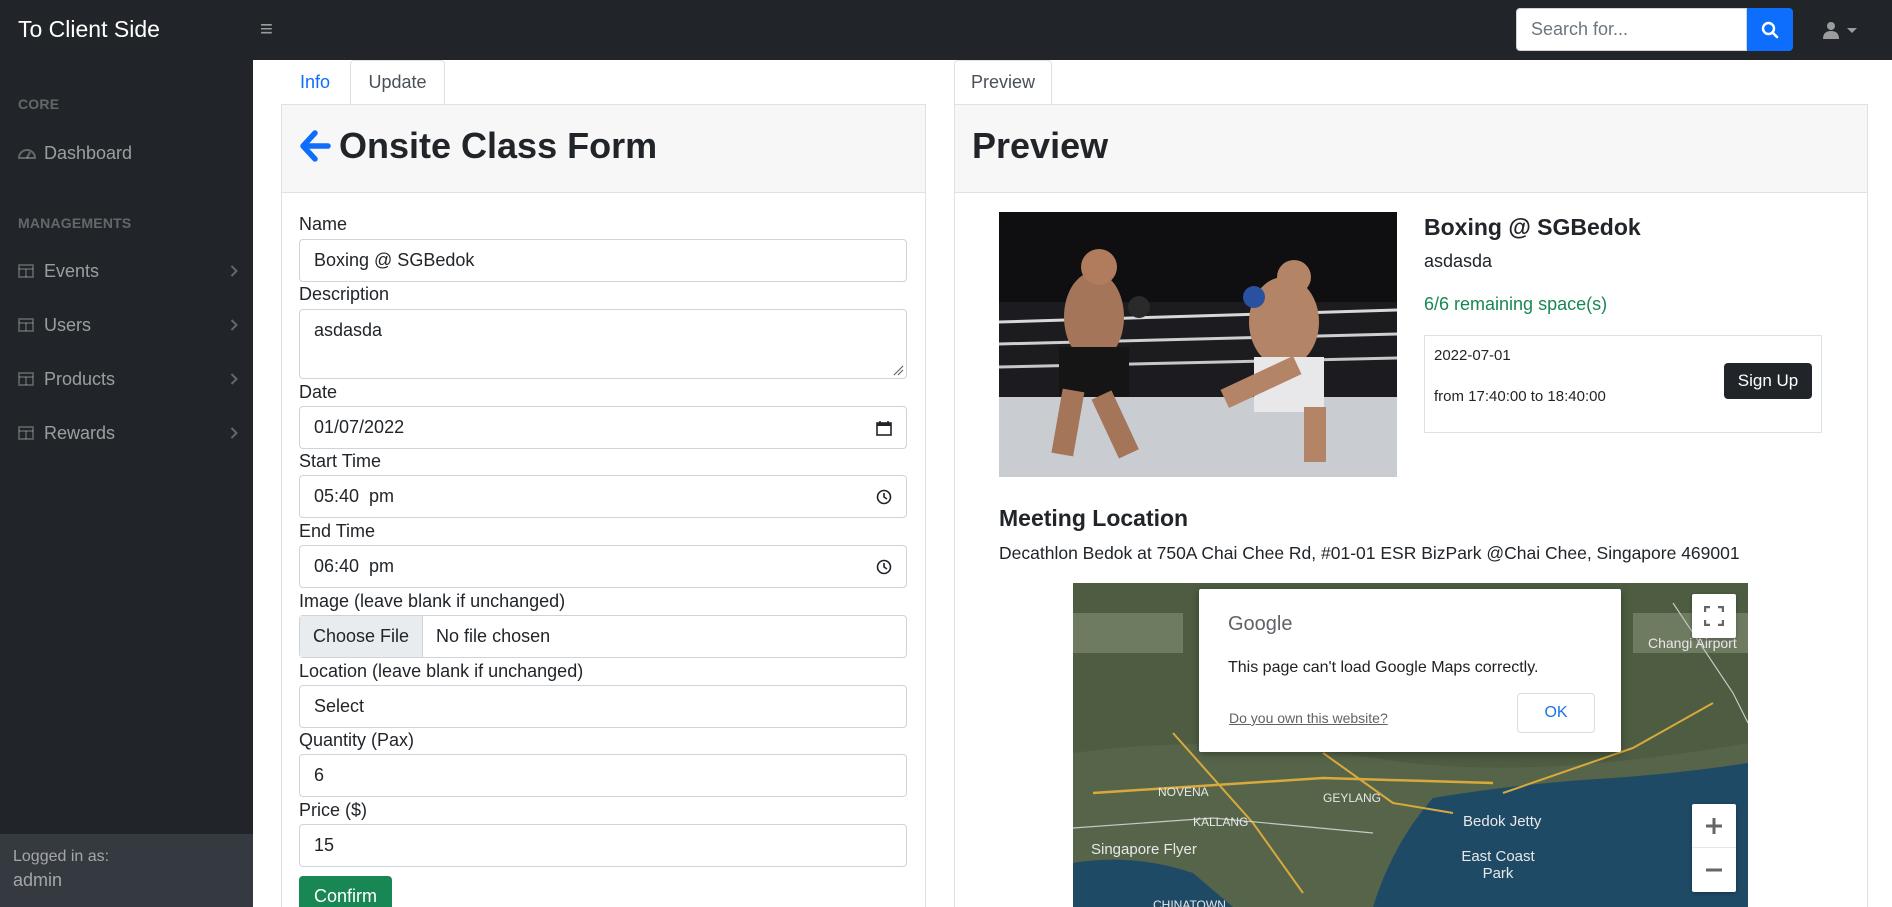  What do you see at coordinates (31, 153) in the screenshot?
I see `dashboard-icon` at bounding box center [31, 153].